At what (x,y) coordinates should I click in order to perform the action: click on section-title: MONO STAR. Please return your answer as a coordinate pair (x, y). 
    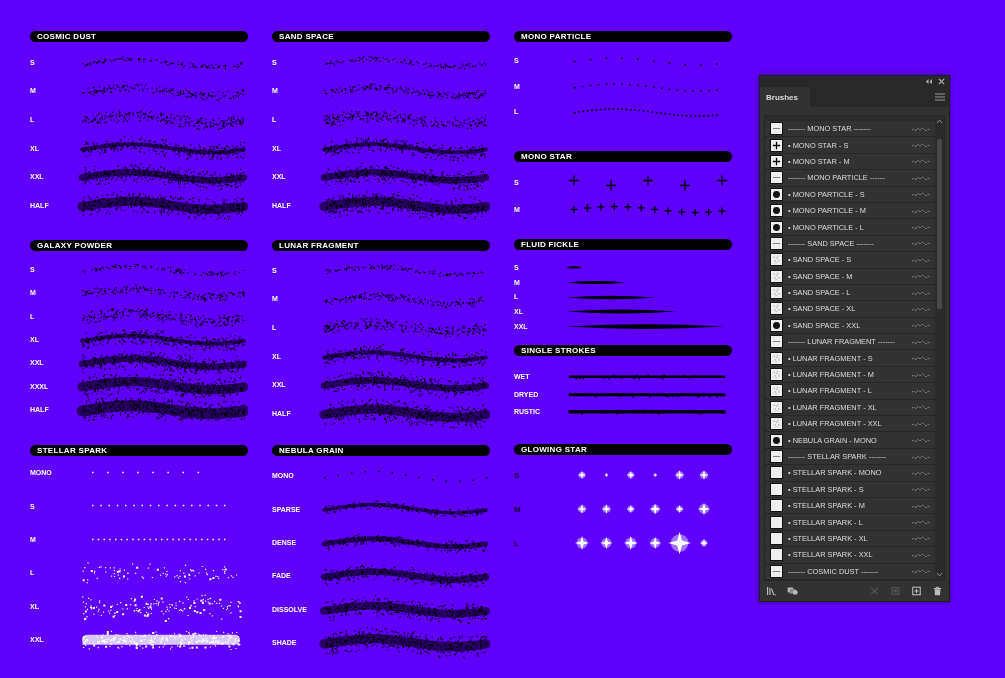
    Looking at the image, I should click on (623, 156).